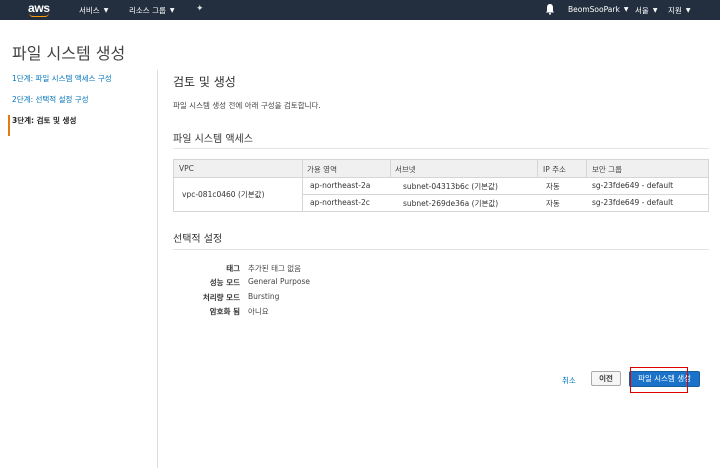 This screenshot has width=720, height=468. I want to click on encryption-value: 아니요, so click(258, 311).